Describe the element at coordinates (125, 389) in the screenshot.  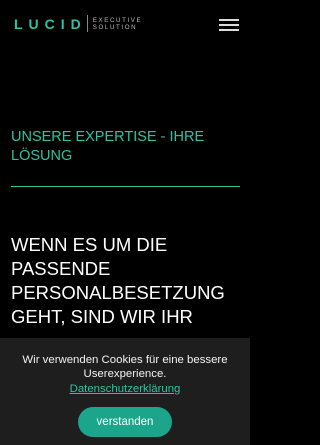
I see `privacy-policy-link: Datenschutzerklärung` at that location.